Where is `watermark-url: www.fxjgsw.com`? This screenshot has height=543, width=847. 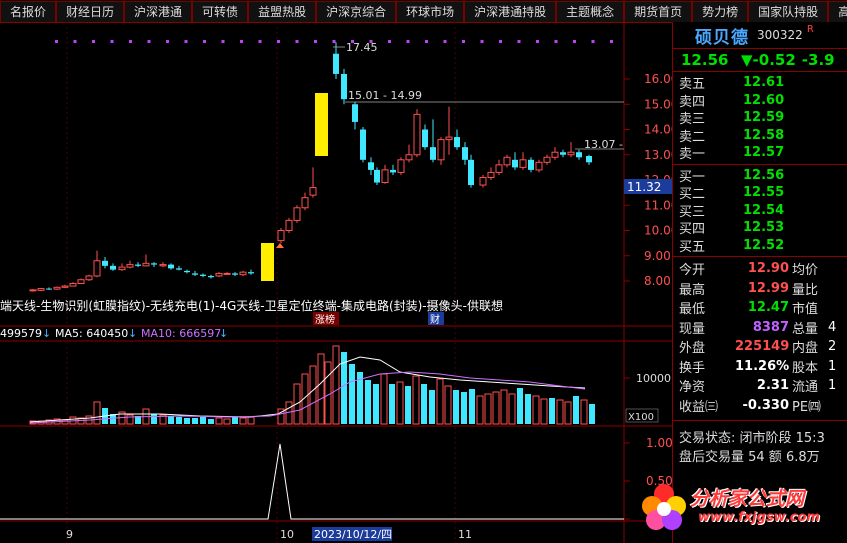
watermark-url: www.fxjgsw.com is located at coordinates (759, 517).